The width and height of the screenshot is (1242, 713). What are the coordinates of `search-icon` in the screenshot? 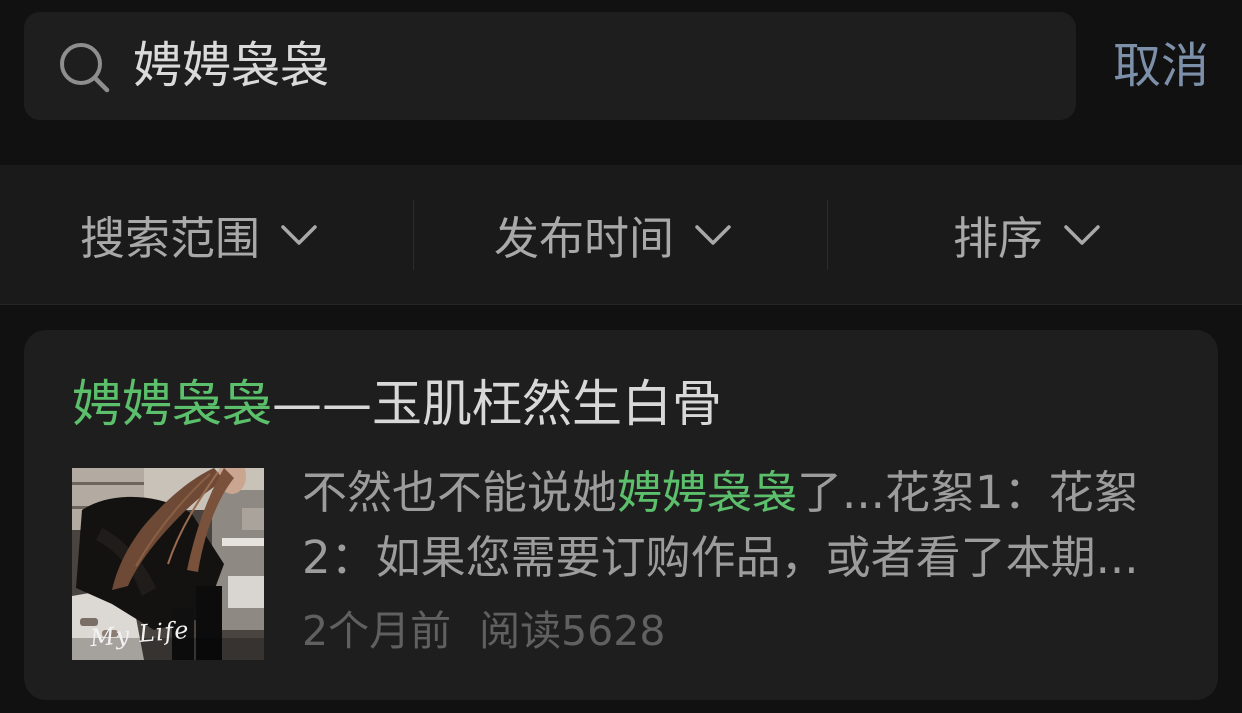 It's located at (85, 68).